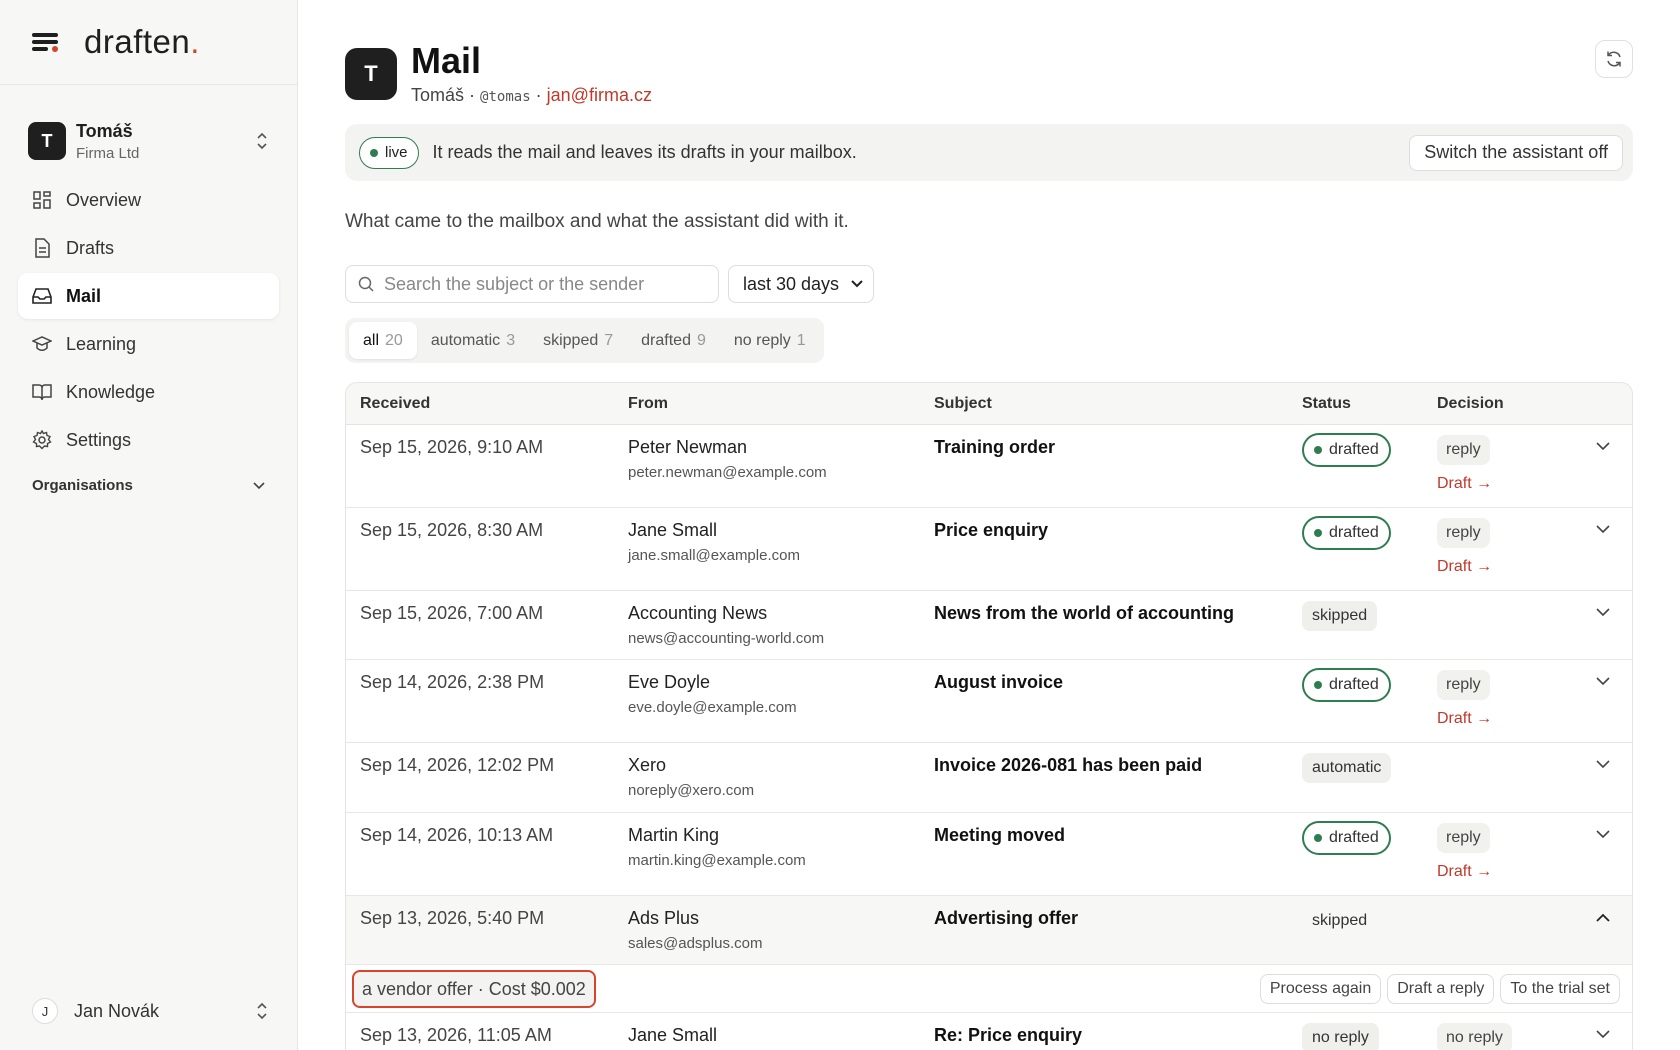 This screenshot has width=1680, height=1050. Describe the element at coordinates (712, 694) in the screenshot. I see `from-cell: Eve Doyle eve.doyle@example.com` at that location.